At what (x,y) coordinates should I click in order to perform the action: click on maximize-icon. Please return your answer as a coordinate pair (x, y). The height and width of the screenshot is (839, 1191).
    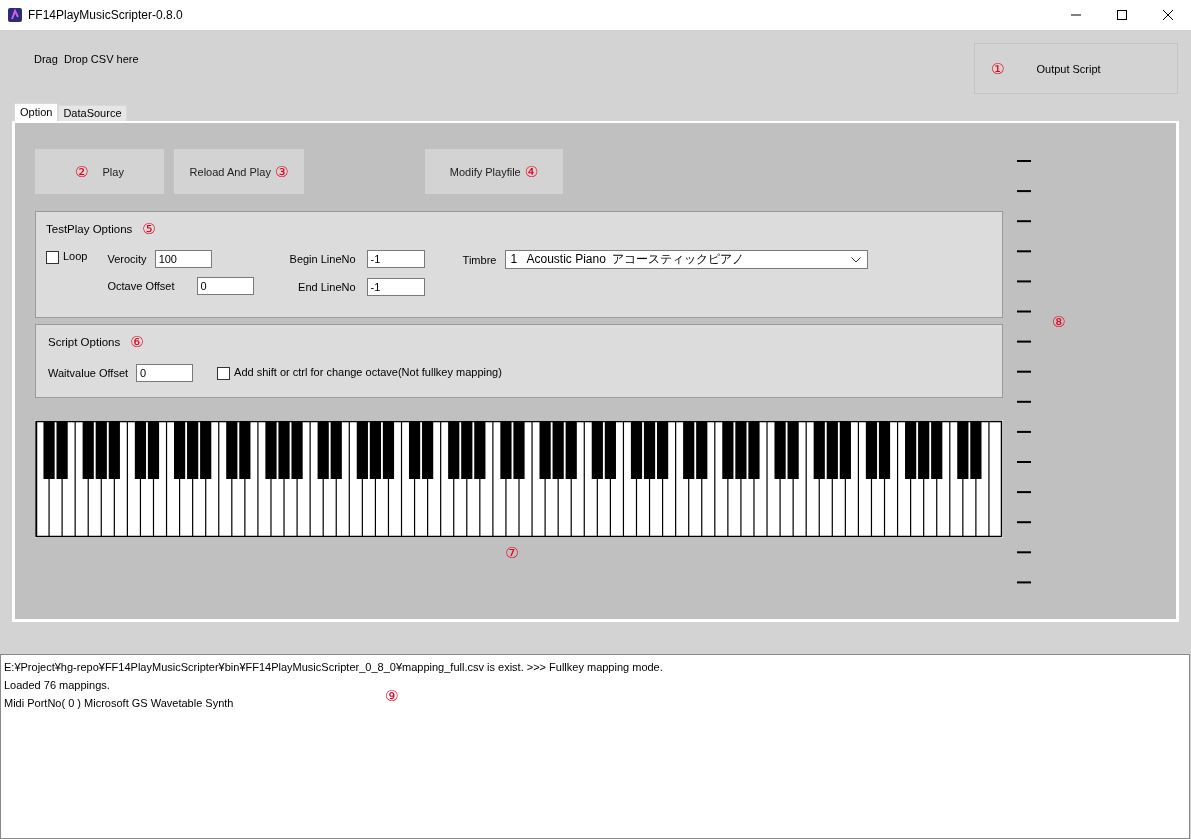
    Looking at the image, I should click on (1122, 15).